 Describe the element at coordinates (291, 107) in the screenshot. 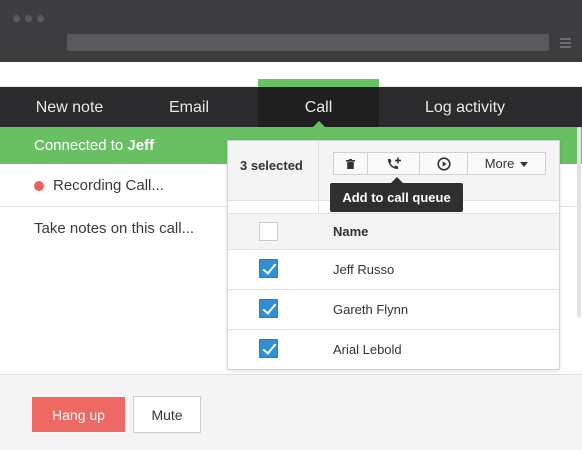

I see `tab-bar: New note Email Call Log activity` at that location.